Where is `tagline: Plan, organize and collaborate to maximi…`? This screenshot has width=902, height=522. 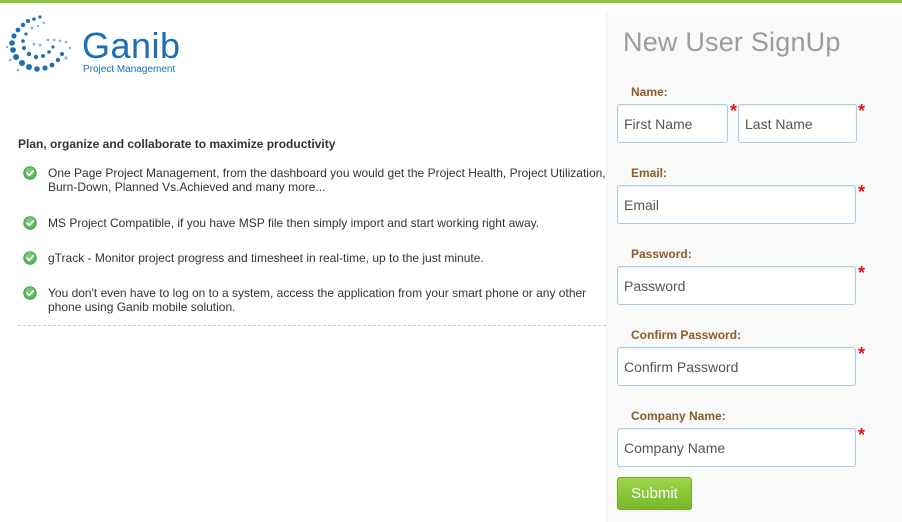
tagline: Plan, organize and collaborate to maximi… is located at coordinates (177, 144).